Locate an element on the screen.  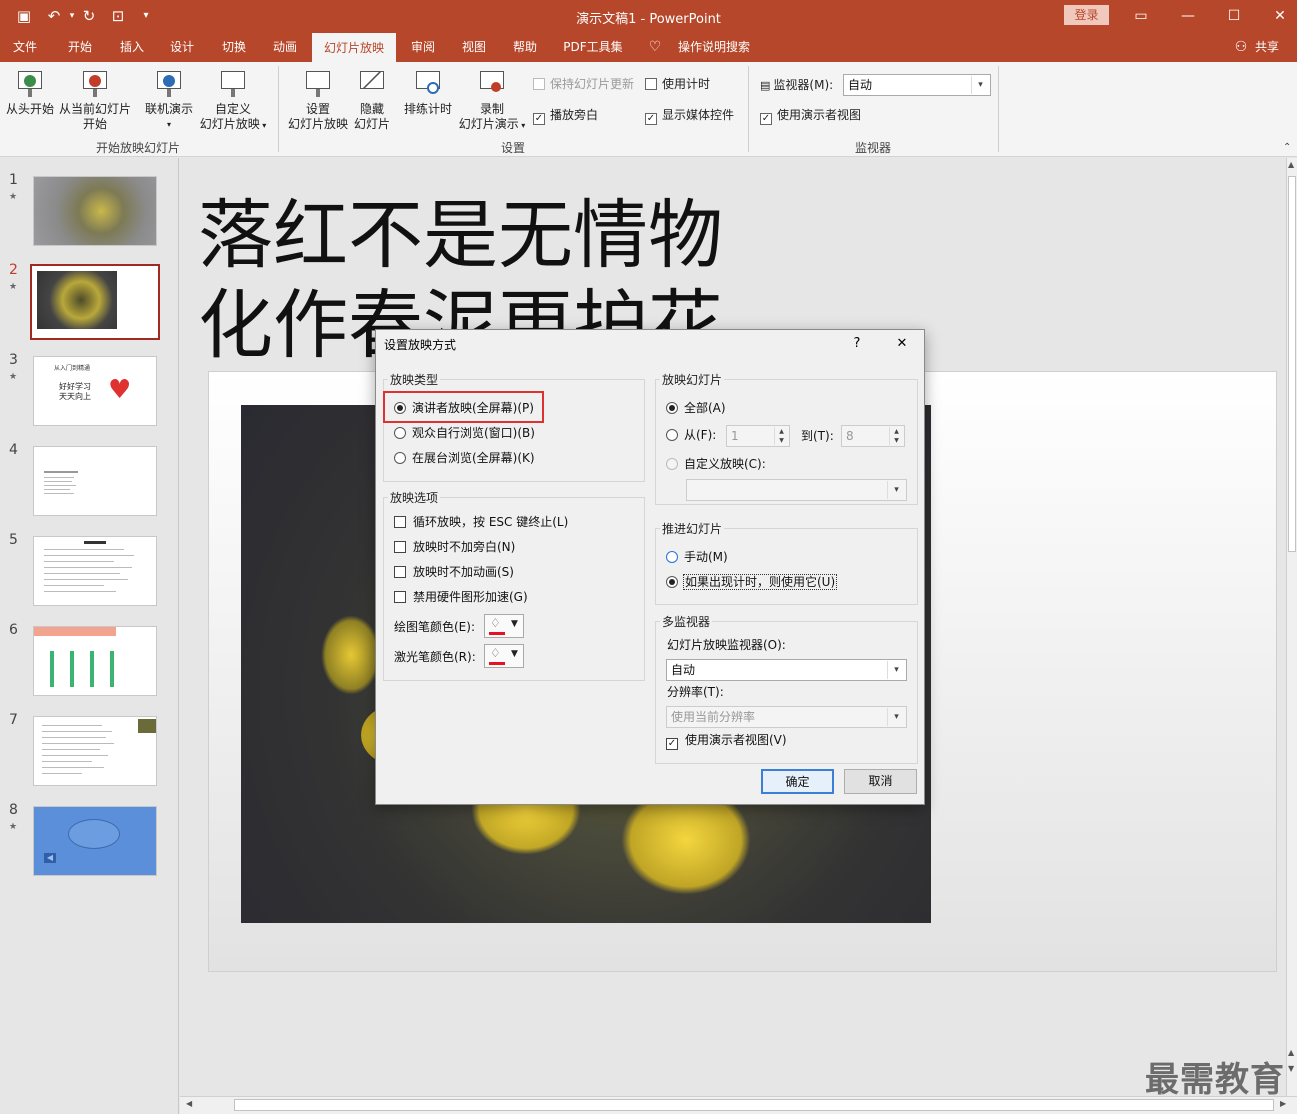
from-slide-input: 1 ▲ ▼ is located at coordinates (758, 436).